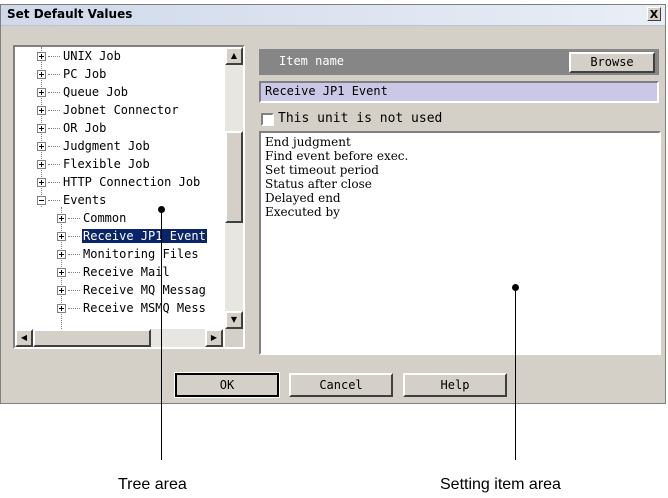 This screenshot has width=668, height=498. What do you see at coordinates (312, 61) in the screenshot?
I see `item-name-label: Item name` at bounding box center [312, 61].